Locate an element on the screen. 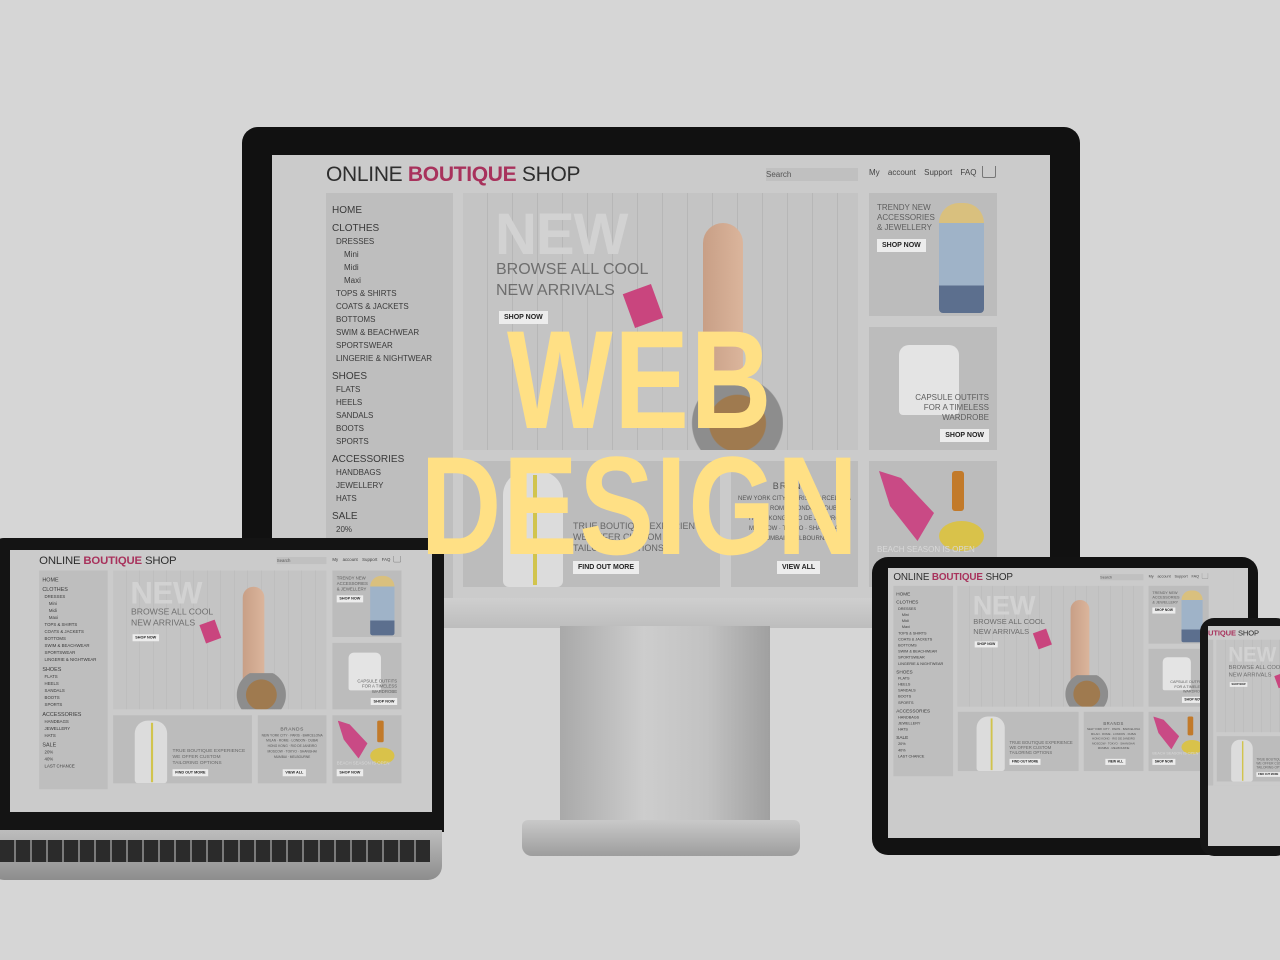 Image resolution: width=1280 pixels, height=960 pixels. nav-item: 40% is located at coordinates (74, 759).